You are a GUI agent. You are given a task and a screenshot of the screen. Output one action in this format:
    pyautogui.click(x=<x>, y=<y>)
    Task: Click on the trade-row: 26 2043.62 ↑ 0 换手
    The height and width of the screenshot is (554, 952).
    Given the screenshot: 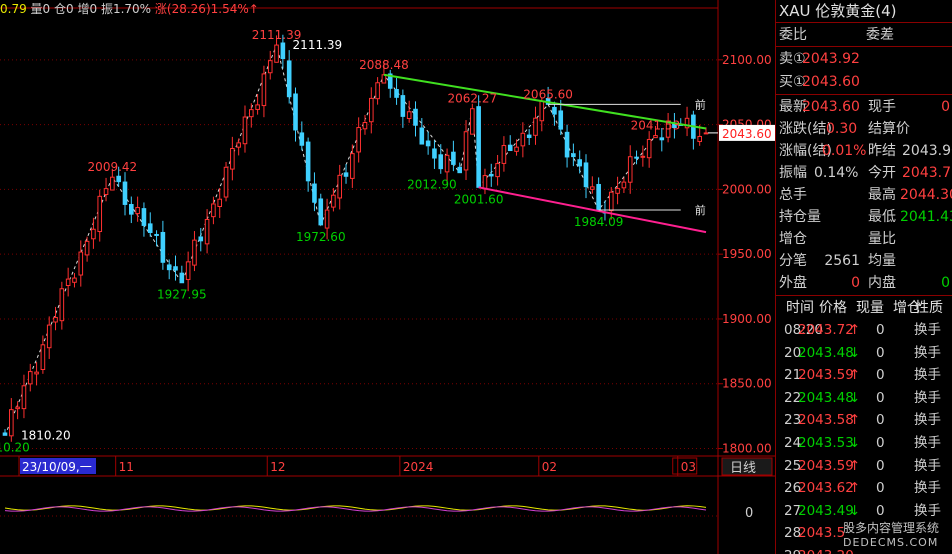 What is the action you would take?
    pyautogui.click(x=864, y=488)
    